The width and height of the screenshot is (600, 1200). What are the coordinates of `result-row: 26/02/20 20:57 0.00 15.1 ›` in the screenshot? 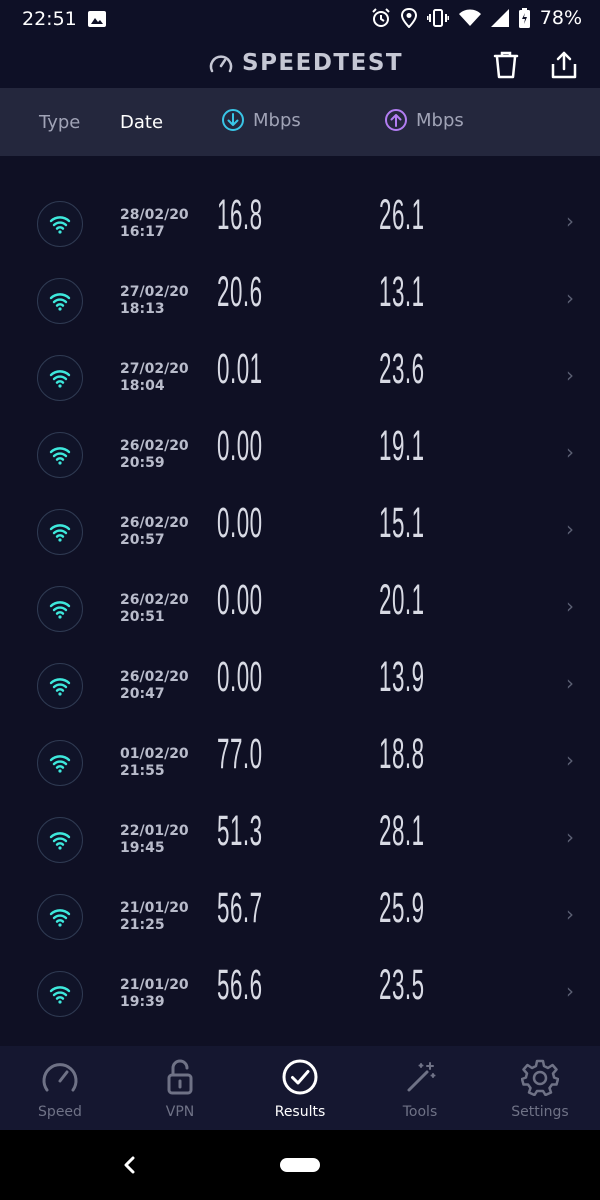 It's located at (300, 538).